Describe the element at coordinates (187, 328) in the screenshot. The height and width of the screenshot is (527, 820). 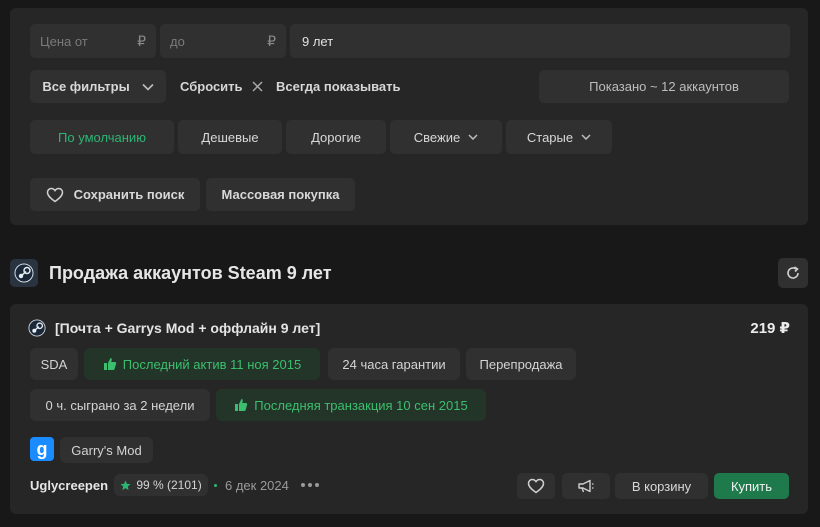
I see `listing-title: [Почта + Garrys Mod + оффлайн 9 лет]` at that location.